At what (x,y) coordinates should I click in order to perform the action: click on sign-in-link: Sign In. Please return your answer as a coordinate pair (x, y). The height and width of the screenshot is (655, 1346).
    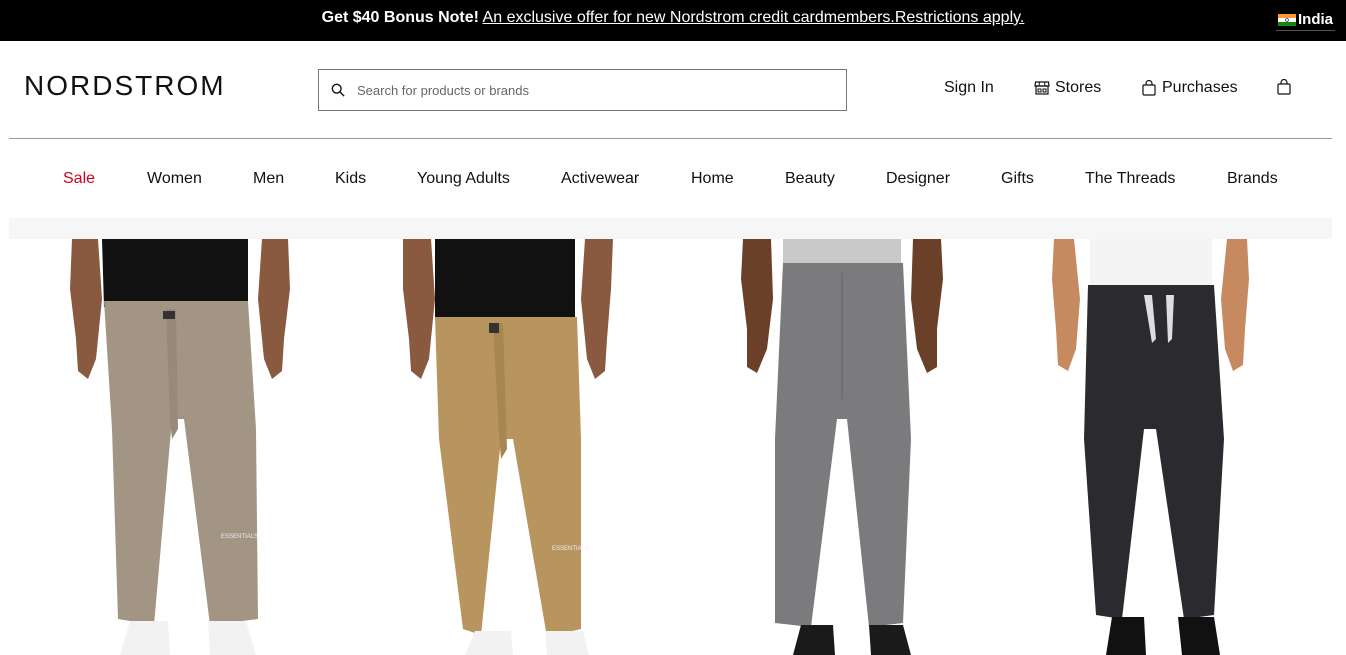
    Looking at the image, I should click on (969, 88).